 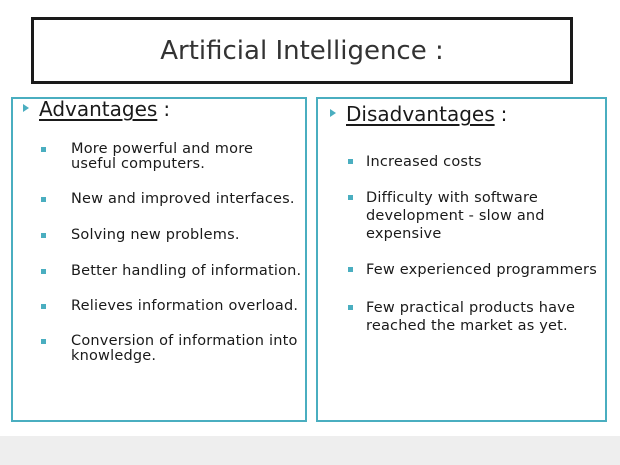 I want to click on advantages-heading-text: Advantages, so click(x=98, y=109).